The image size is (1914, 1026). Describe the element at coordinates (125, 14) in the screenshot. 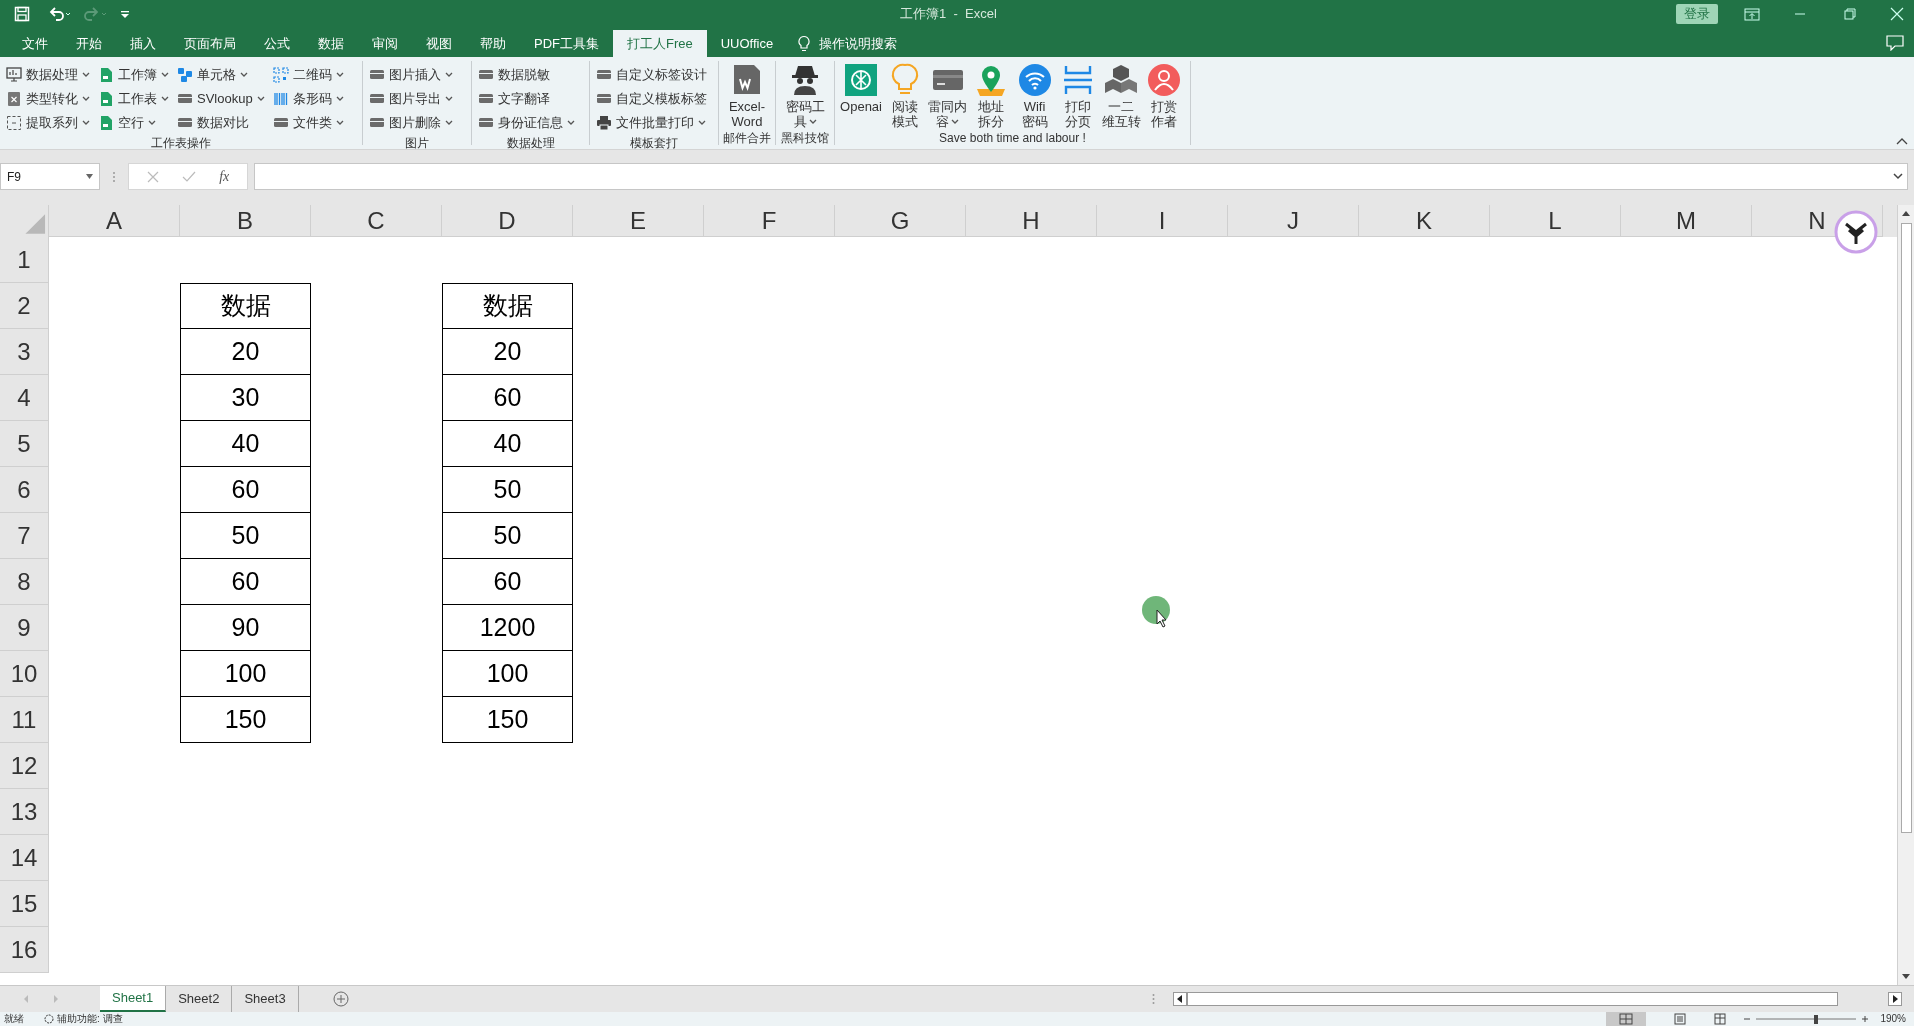

I see `customize-toolbar-icon` at that location.